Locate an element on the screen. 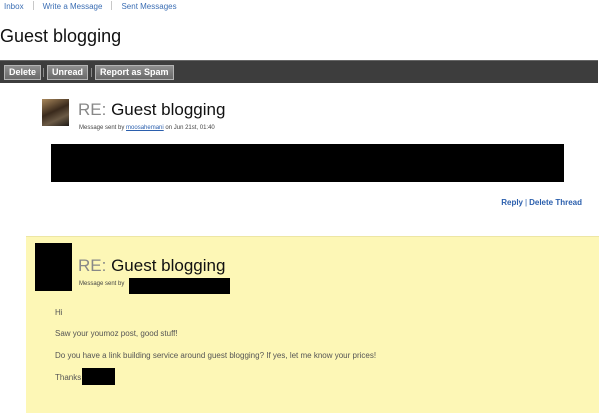  top-nav: Inbox Write a Message Sent Messages is located at coordinates (90, 6).